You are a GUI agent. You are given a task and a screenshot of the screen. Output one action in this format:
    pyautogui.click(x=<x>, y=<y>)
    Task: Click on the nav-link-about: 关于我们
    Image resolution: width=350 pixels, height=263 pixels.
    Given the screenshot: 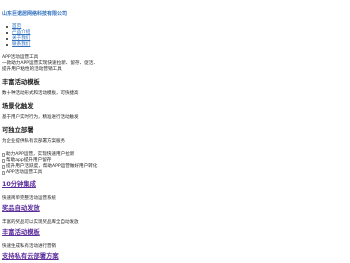 What is the action you would take?
    pyautogui.click(x=21, y=38)
    